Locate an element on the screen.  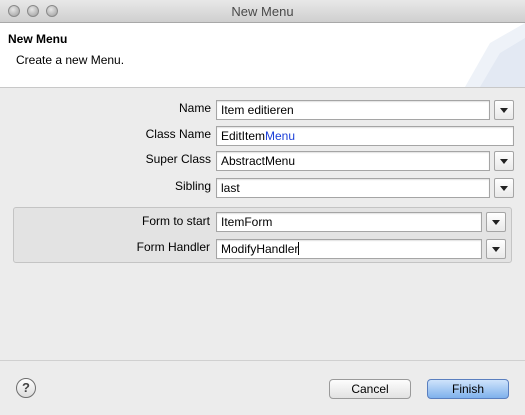
window-title: New Menu is located at coordinates (262, 11).